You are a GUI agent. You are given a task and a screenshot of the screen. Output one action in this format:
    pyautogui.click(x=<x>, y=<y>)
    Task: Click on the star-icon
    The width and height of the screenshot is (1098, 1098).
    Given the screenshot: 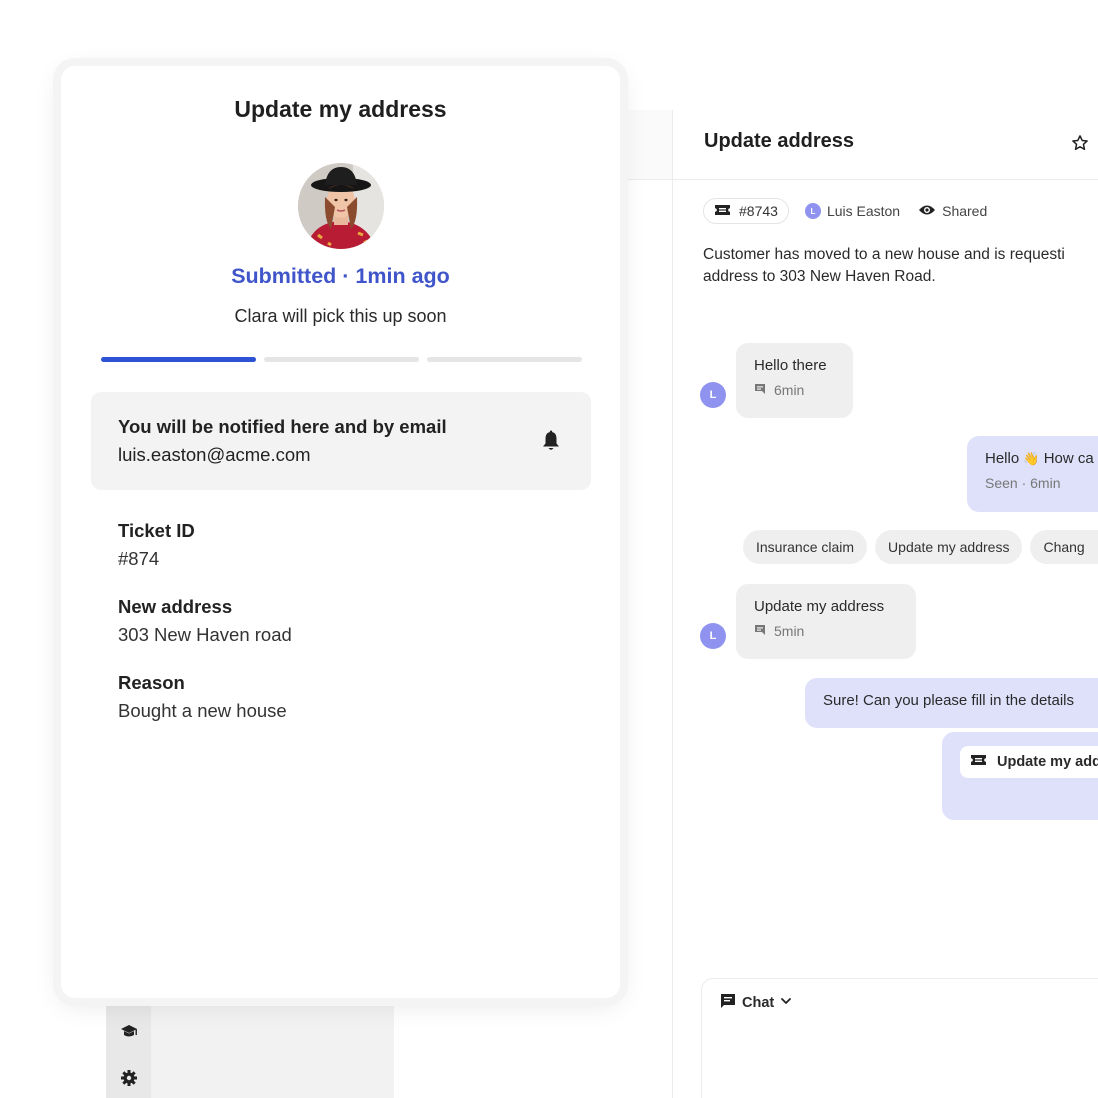 What is the action you would take?
    pyautogui.click(x=1081, y=144)
    